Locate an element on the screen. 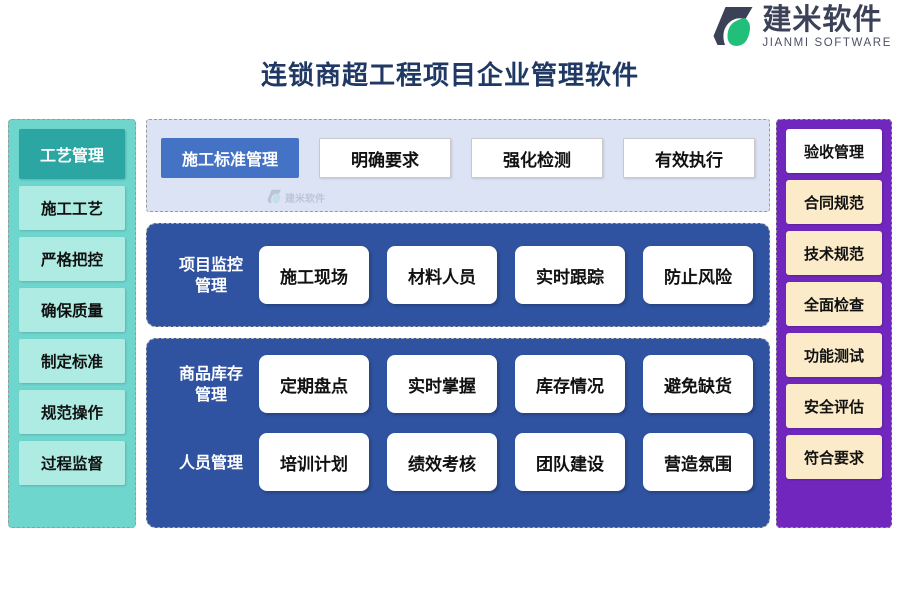  card-material-personnel: 材料人员 is located at coordinates (442, 275).